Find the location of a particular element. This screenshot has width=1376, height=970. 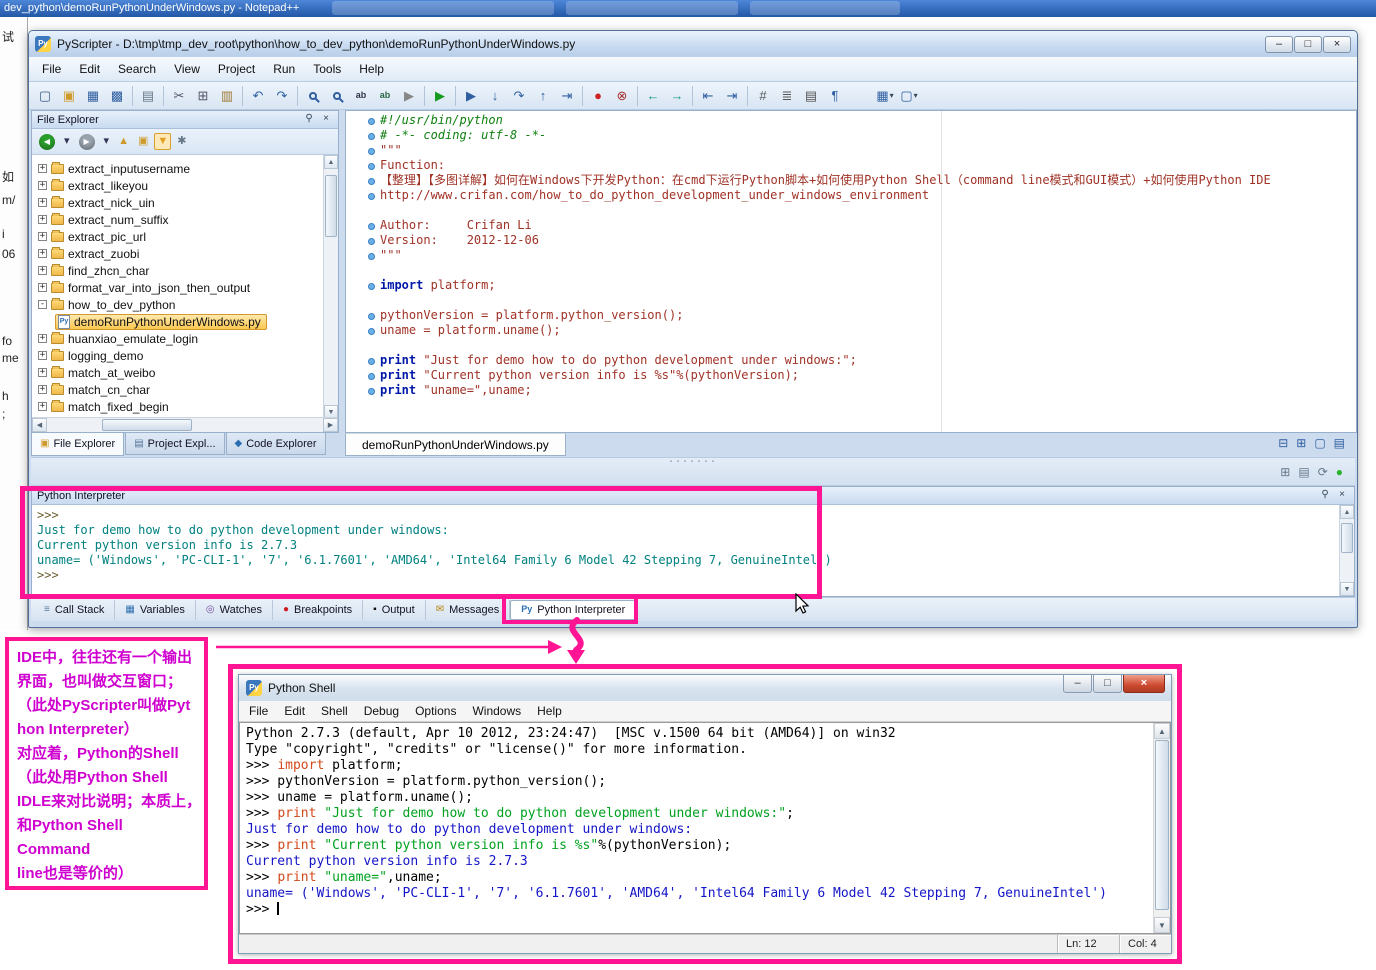

editor-tab-active: demoRunPythonUnderWindows.py is located at coordinates (455, 444).